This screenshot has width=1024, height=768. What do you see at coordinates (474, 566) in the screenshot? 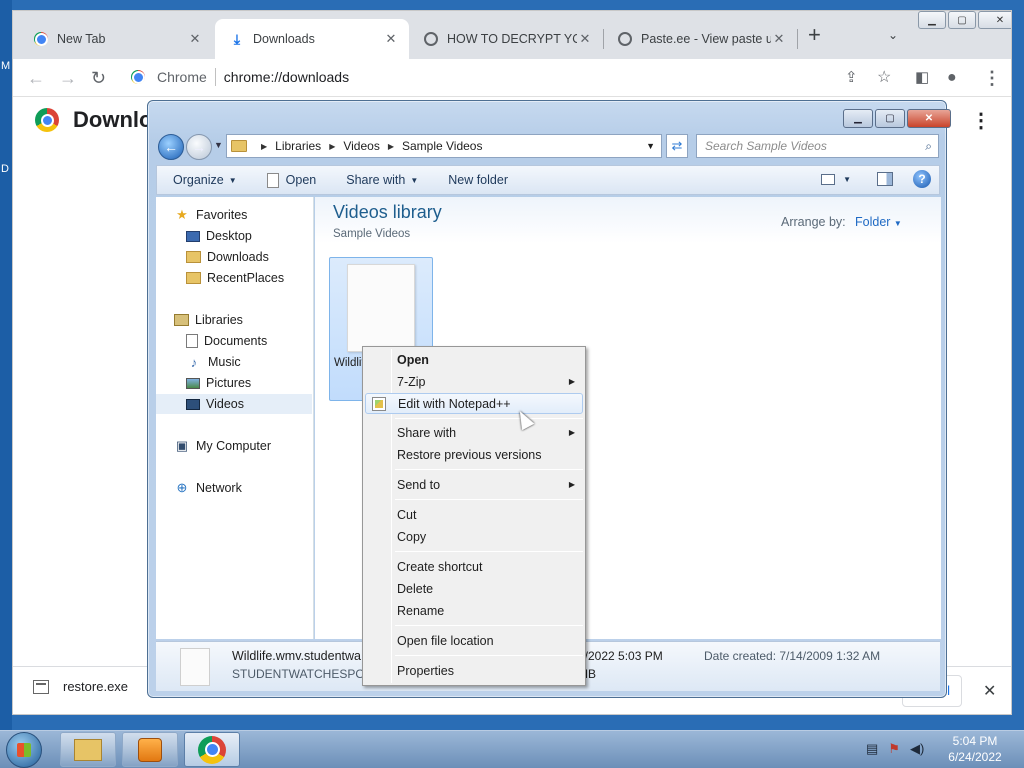
I see `menu-item-create-shortcut: Create shortcut` at bounding box center [474, 566].